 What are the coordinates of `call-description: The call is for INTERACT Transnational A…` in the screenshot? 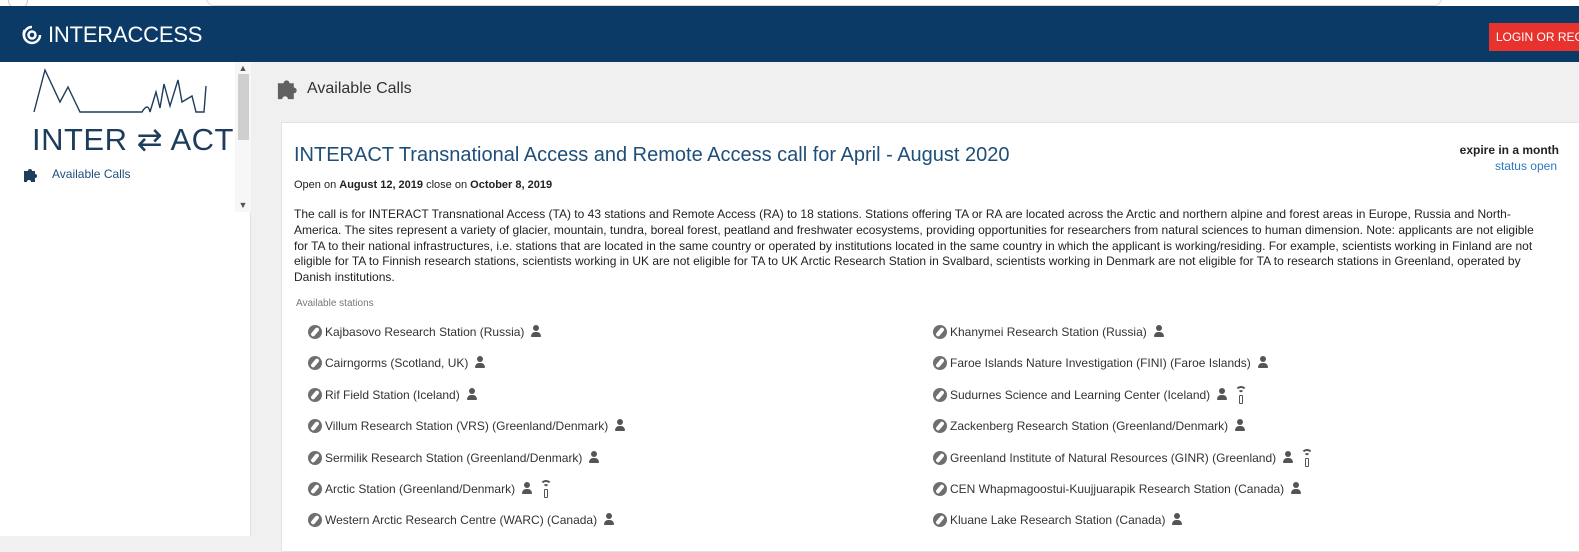 It's located at (914, 246).